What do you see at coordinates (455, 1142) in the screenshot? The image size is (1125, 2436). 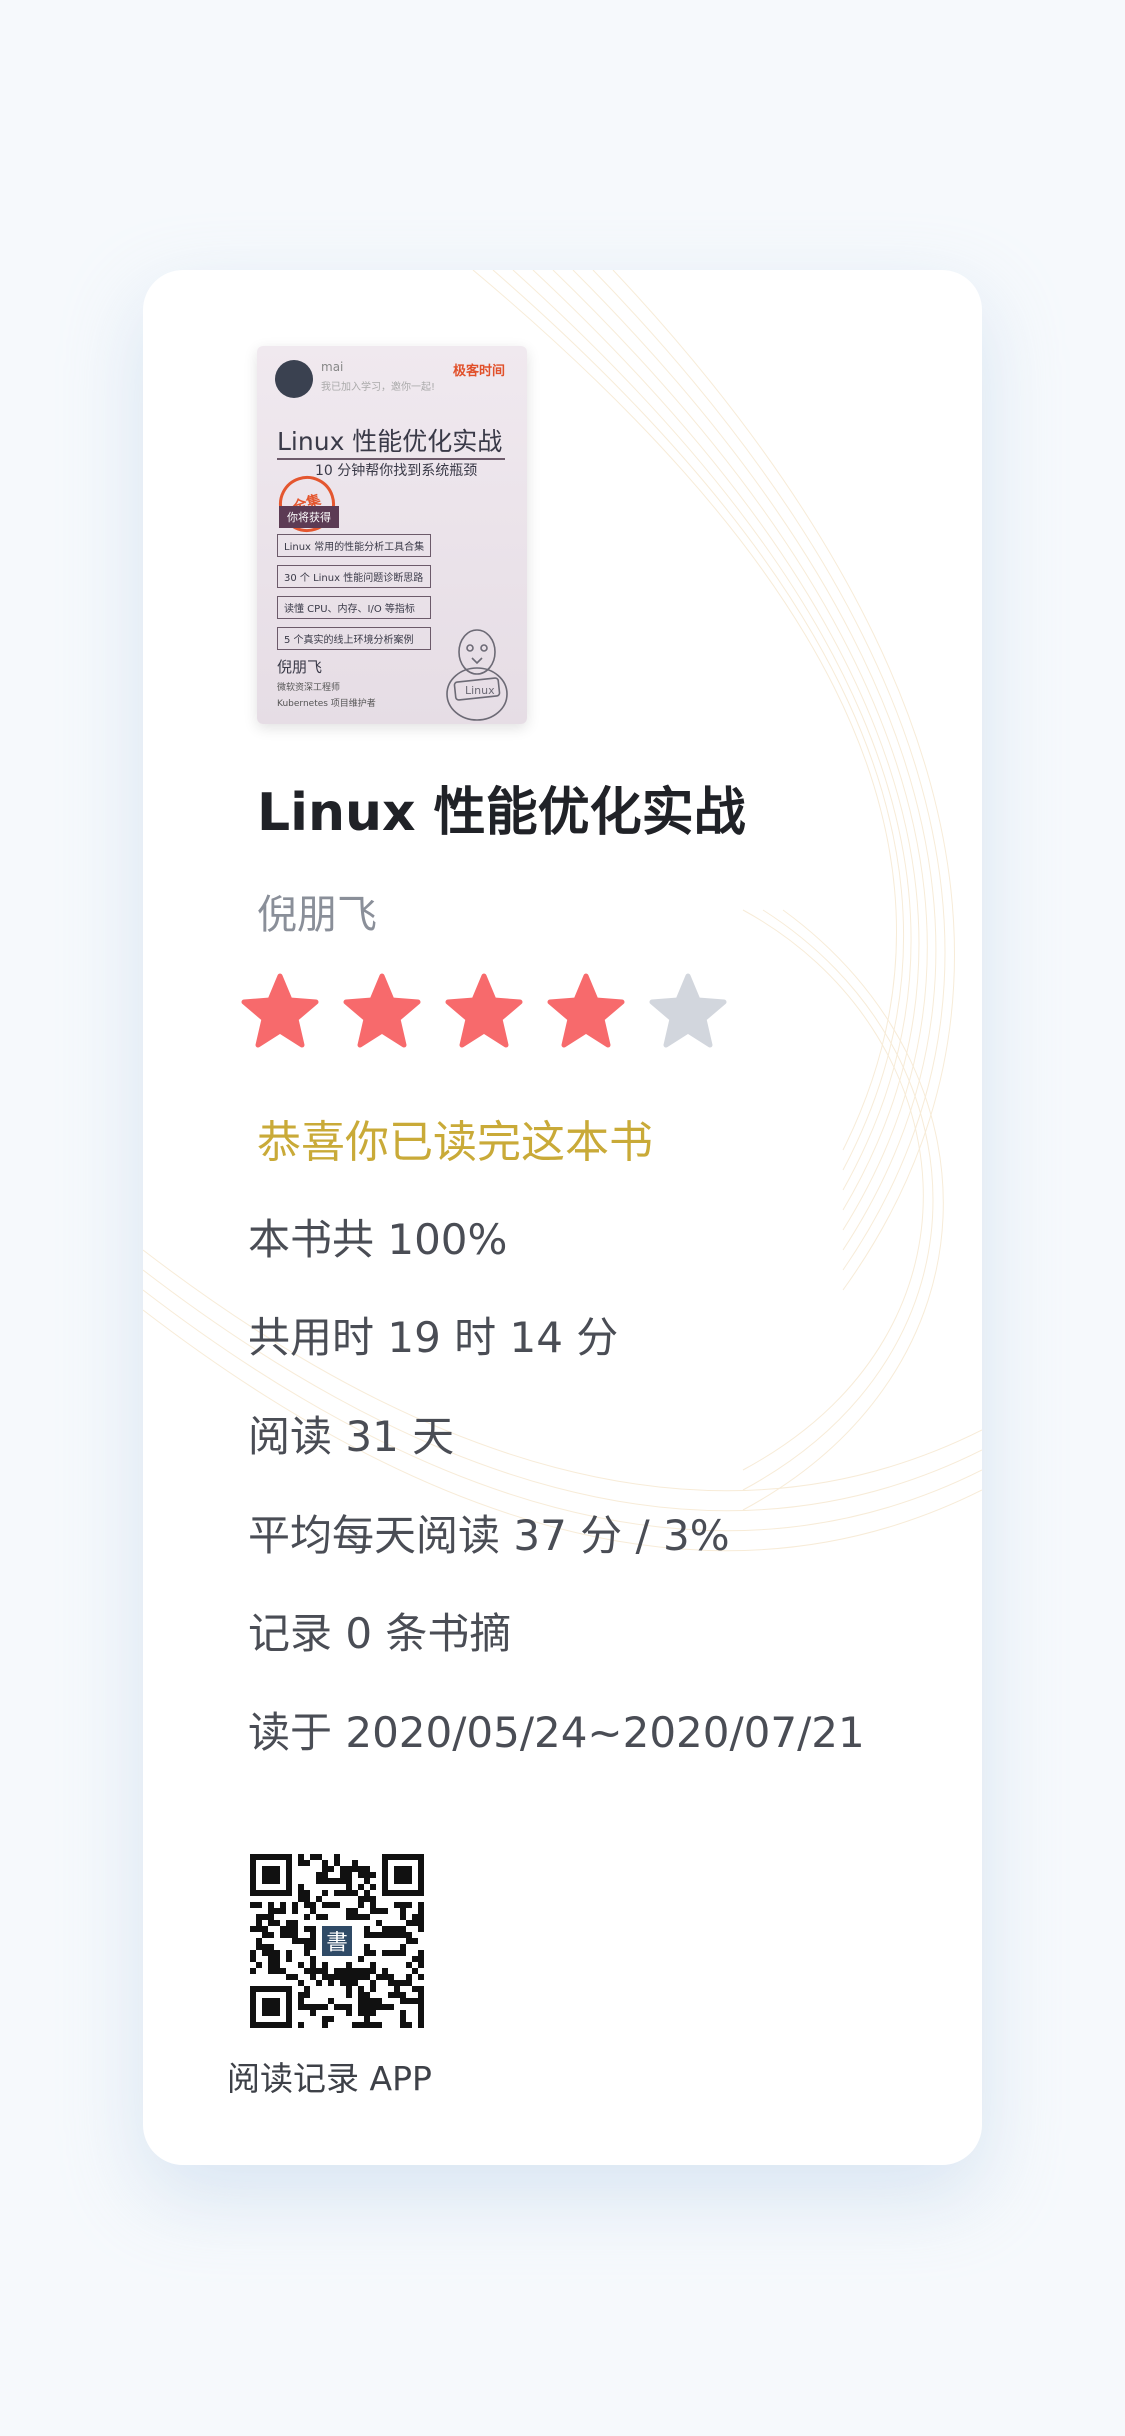 I see `congrats-message: 恭喜你已读完这本书` at bounding box center [455, 1142].